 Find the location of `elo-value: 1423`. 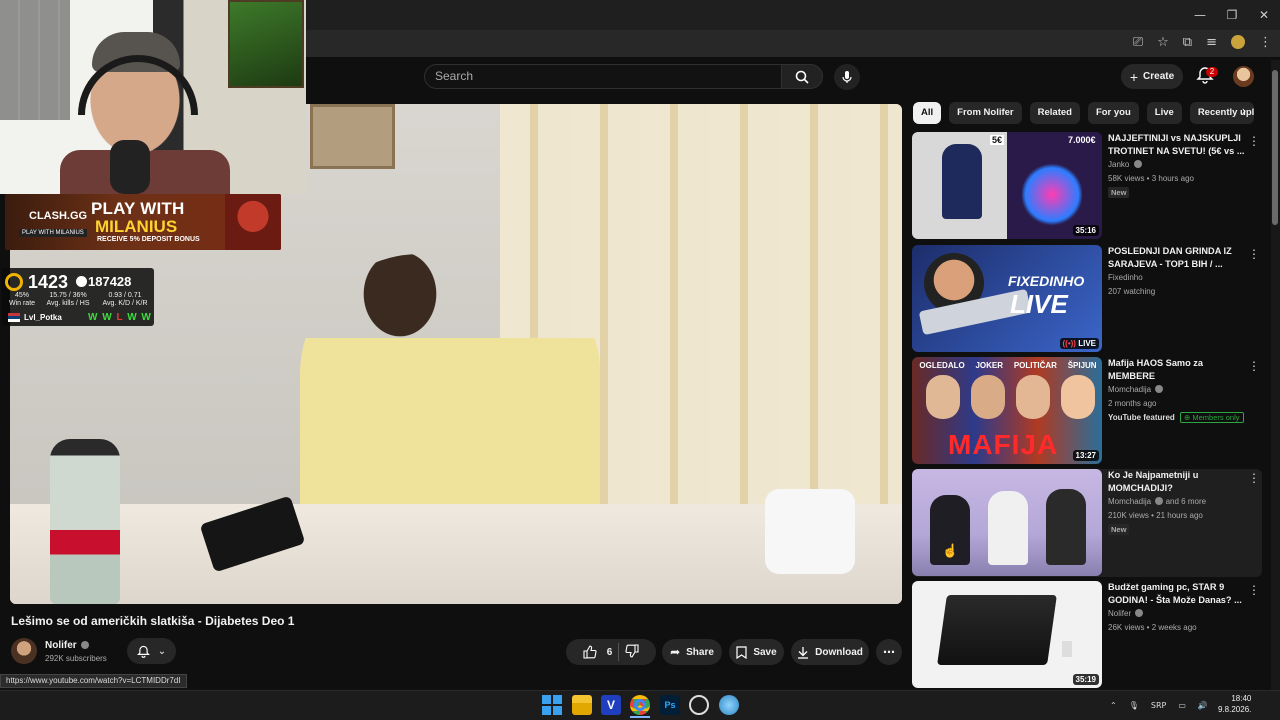

elo-value: 1423 is located at coordinates (48, 282).